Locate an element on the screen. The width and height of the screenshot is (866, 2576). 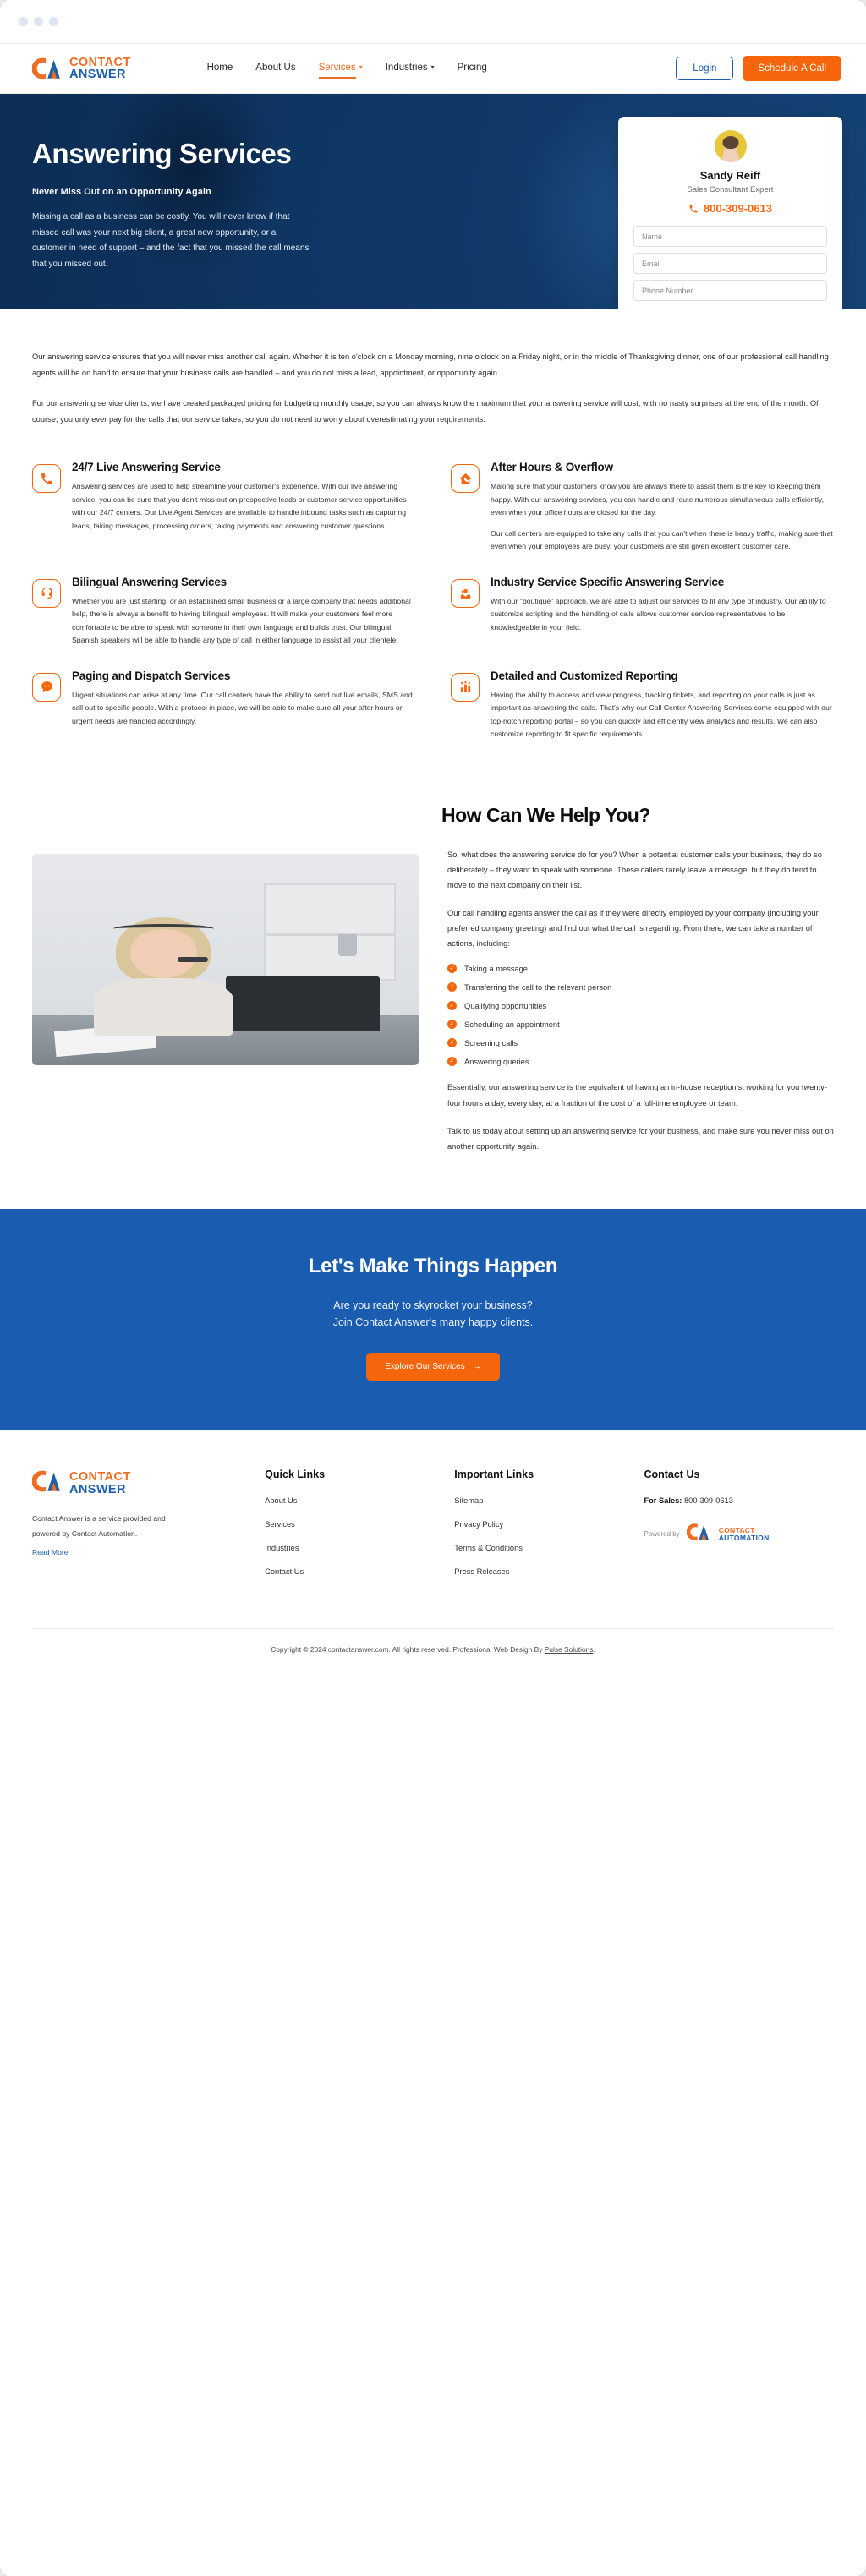
list-item-label: Scheduling an appointment is located at coordinates (512, 1024).